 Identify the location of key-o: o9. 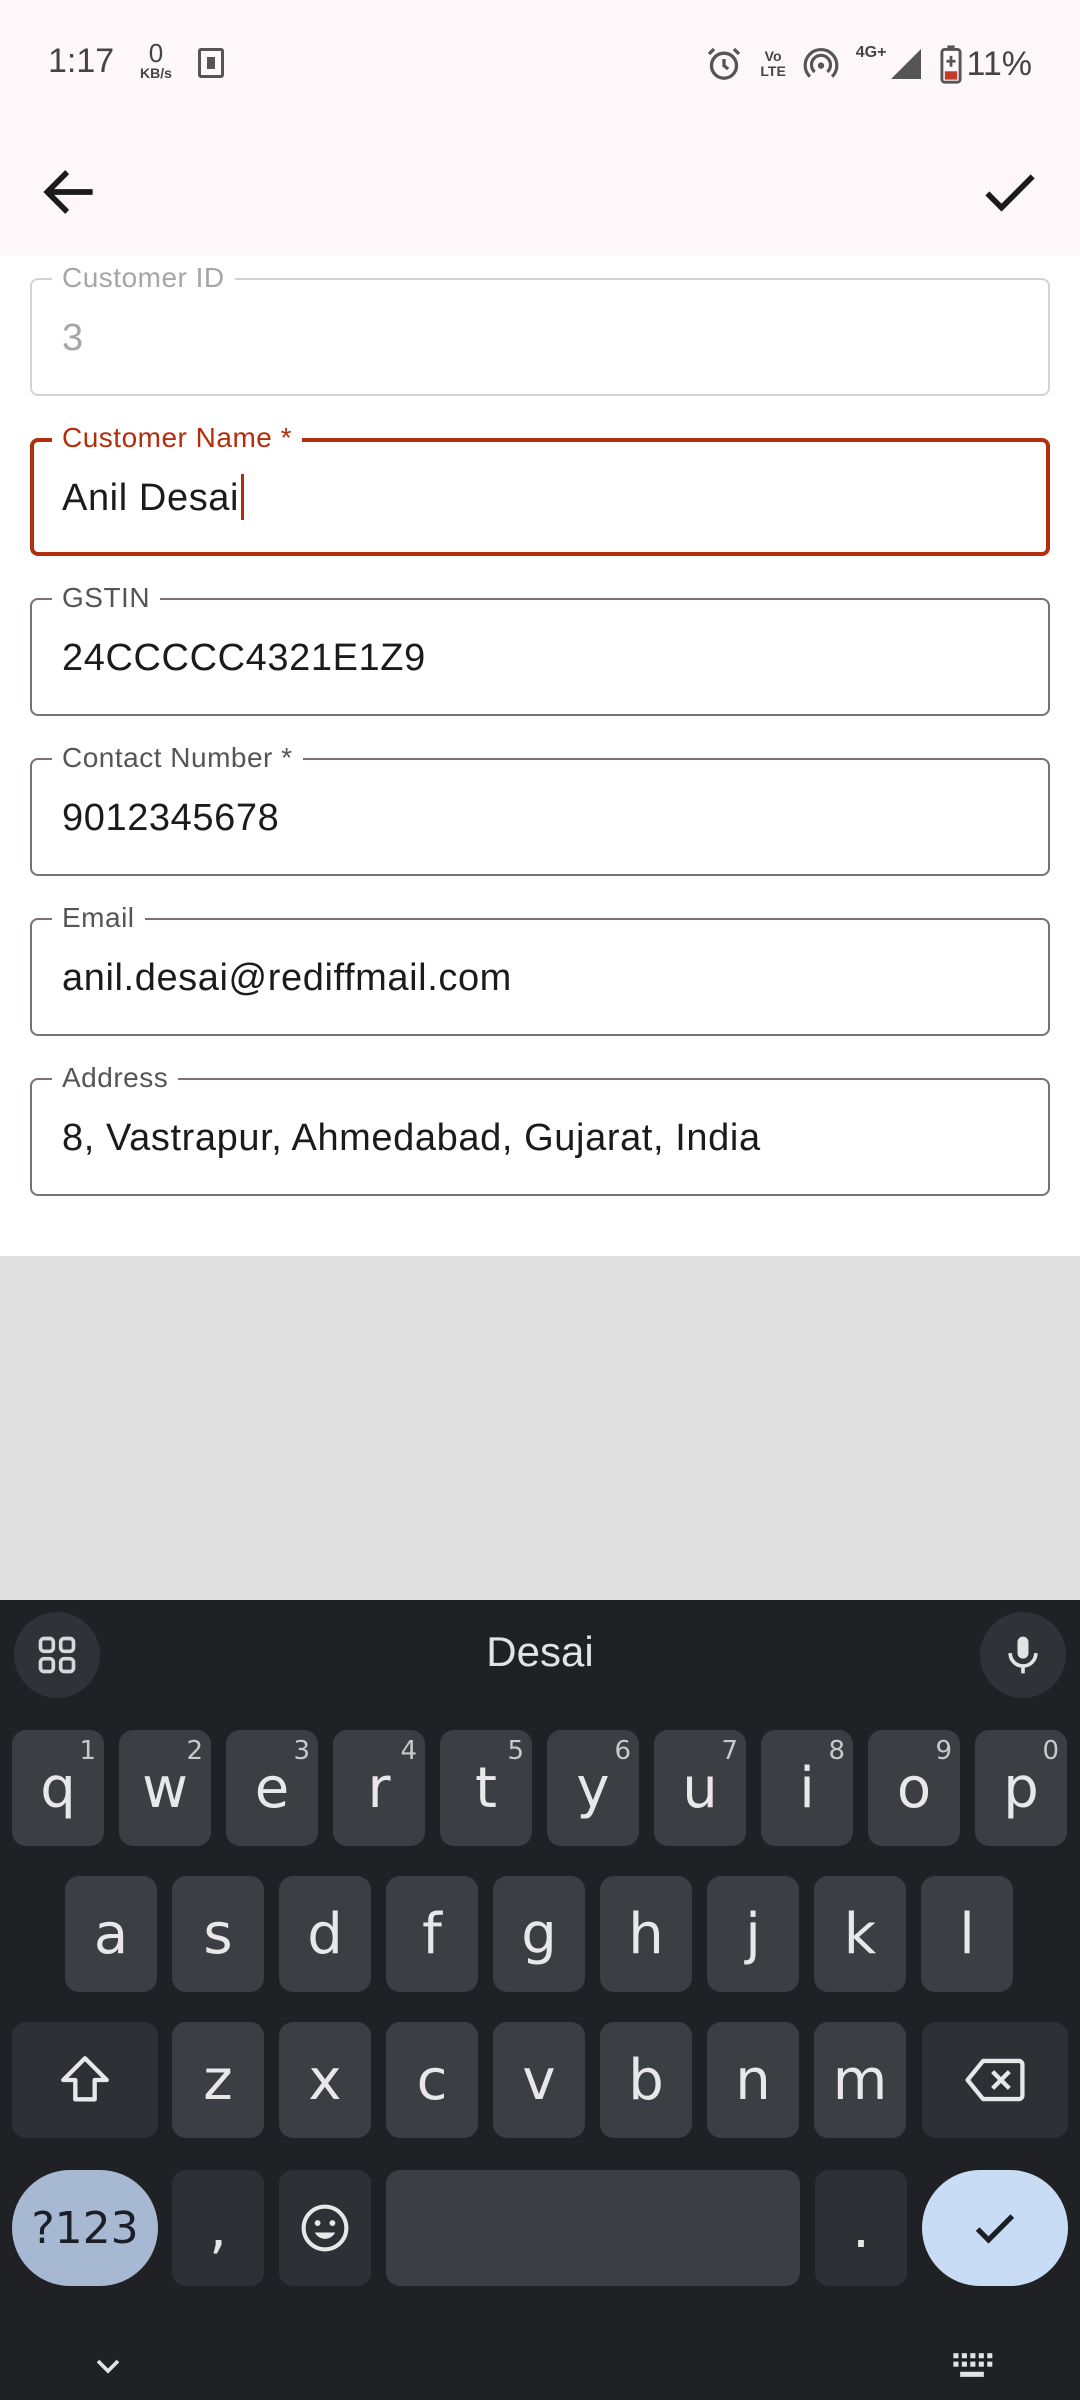
(914, 1788).